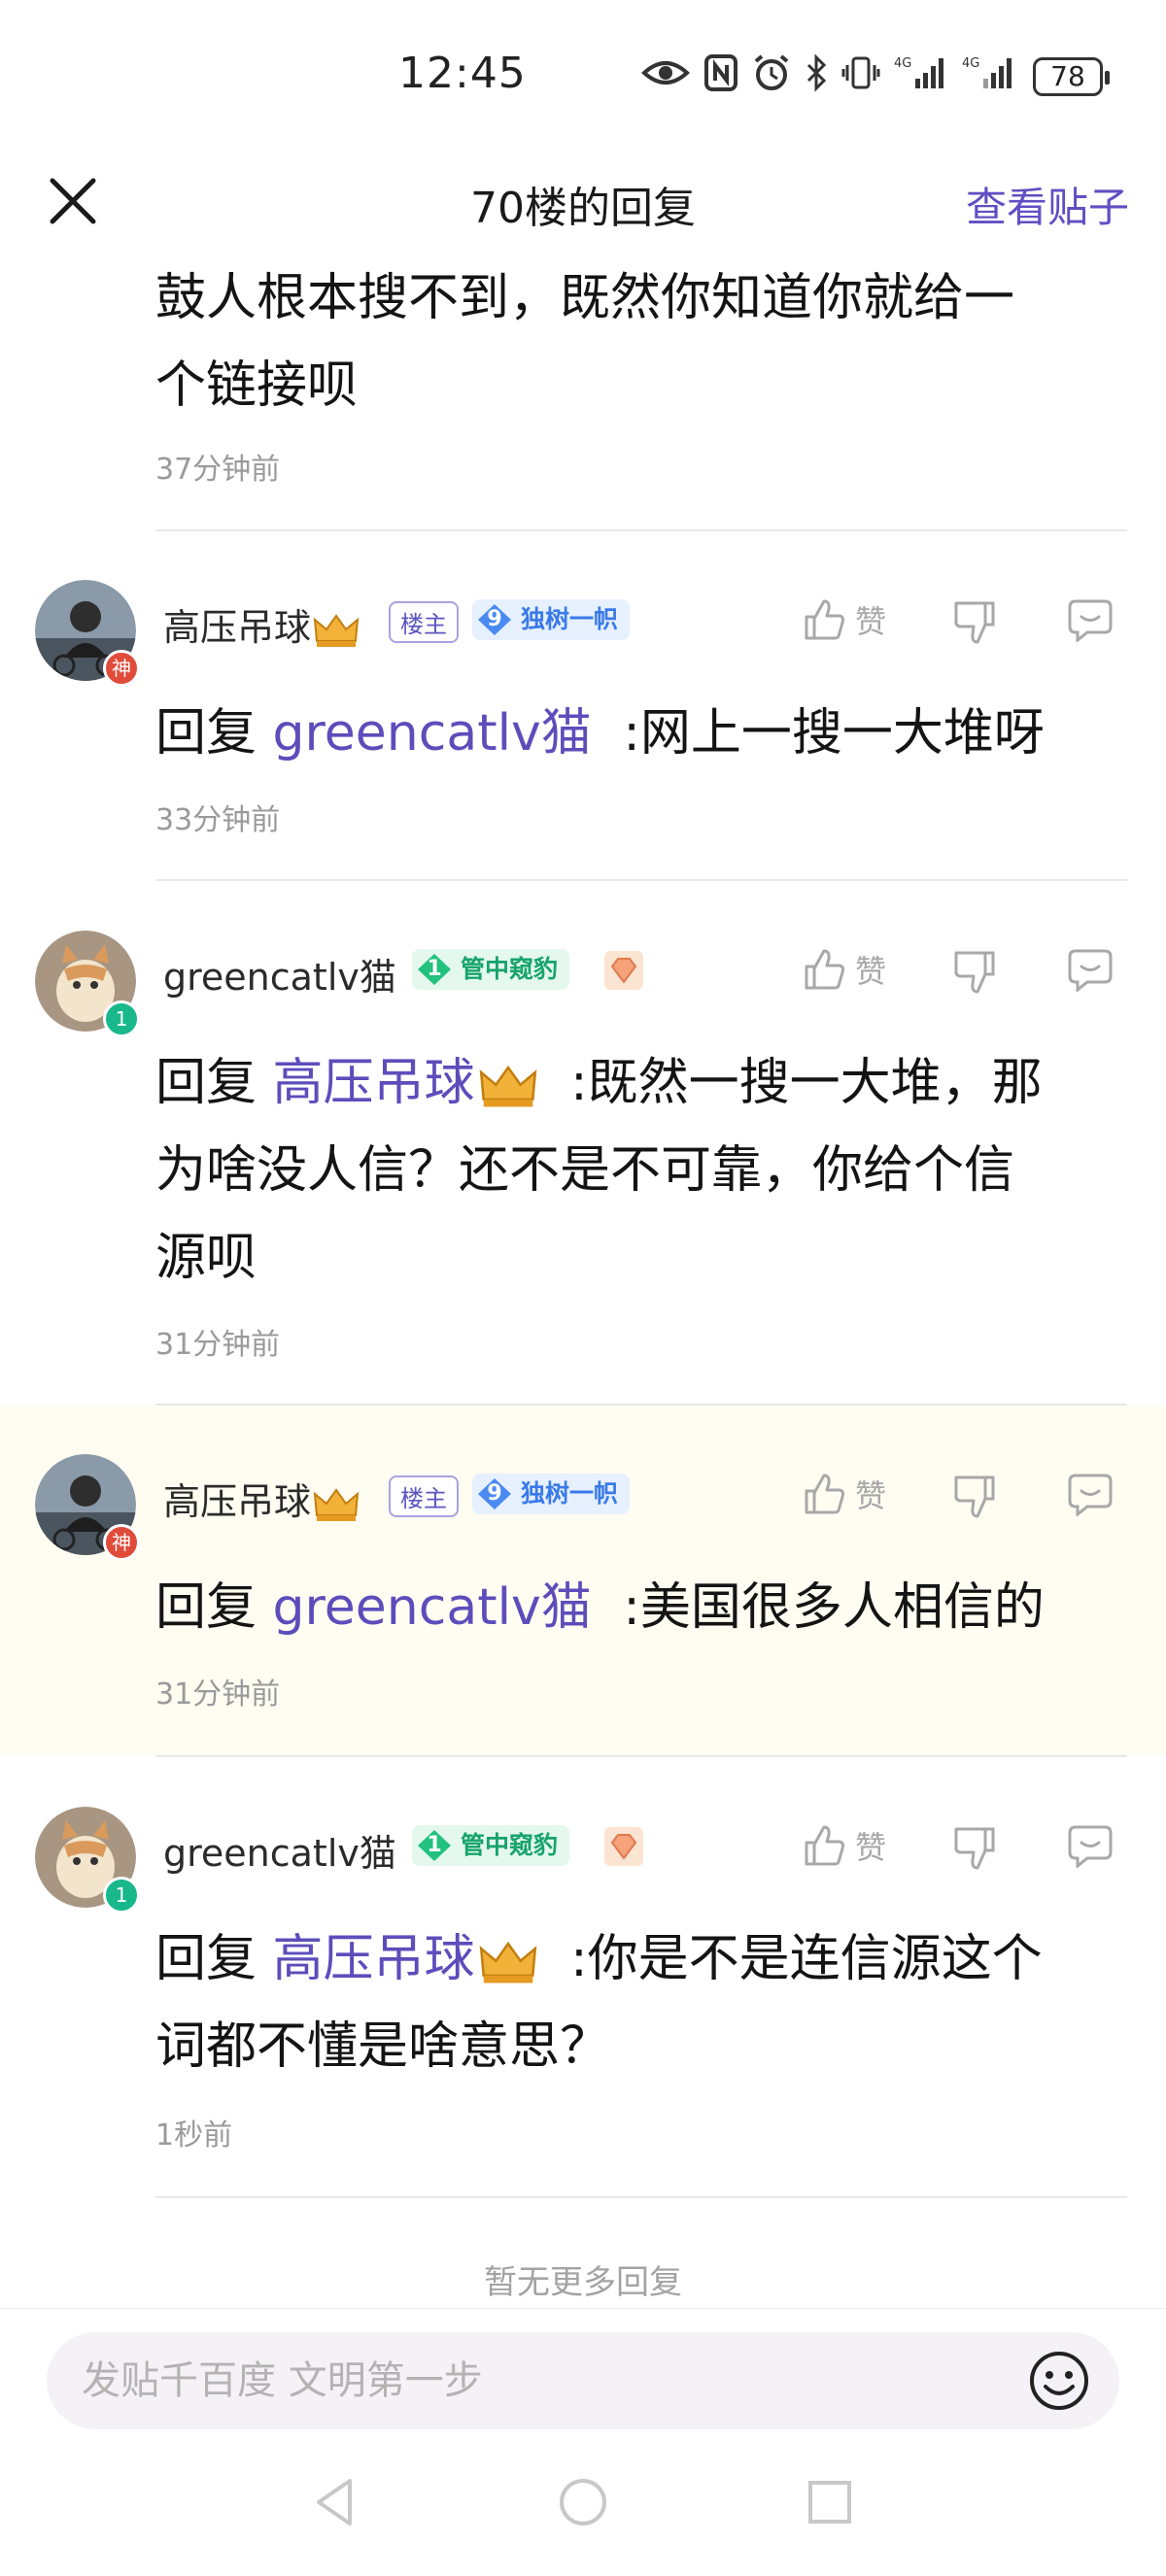 The height and width of the screenshot is (2576, 1166). I want to click on emoji-icon, so click(1059, 2381).